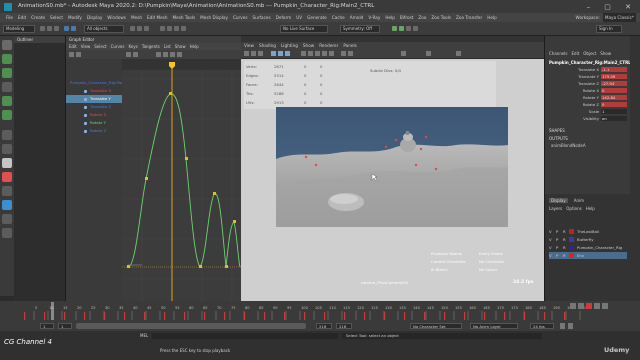 This screenshot has height=360, width=640. I want to click on menu-surfaces: Surfaces, so click(262, 17).